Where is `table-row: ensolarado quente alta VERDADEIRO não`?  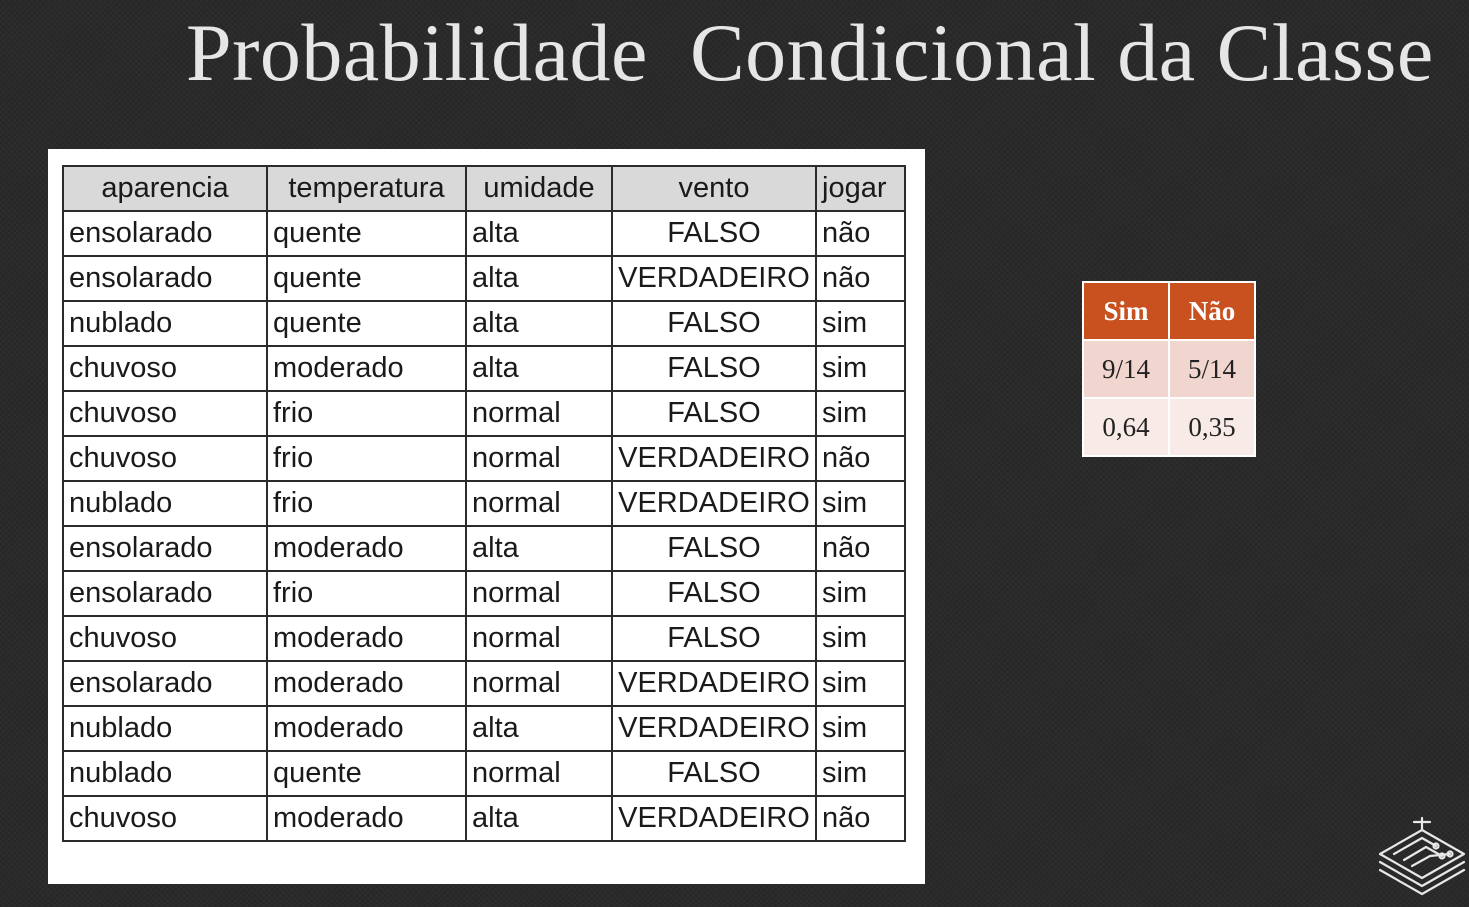
table-row: ensolarado quente alta VERDADEIRO não is located at coordinates (484, 278).